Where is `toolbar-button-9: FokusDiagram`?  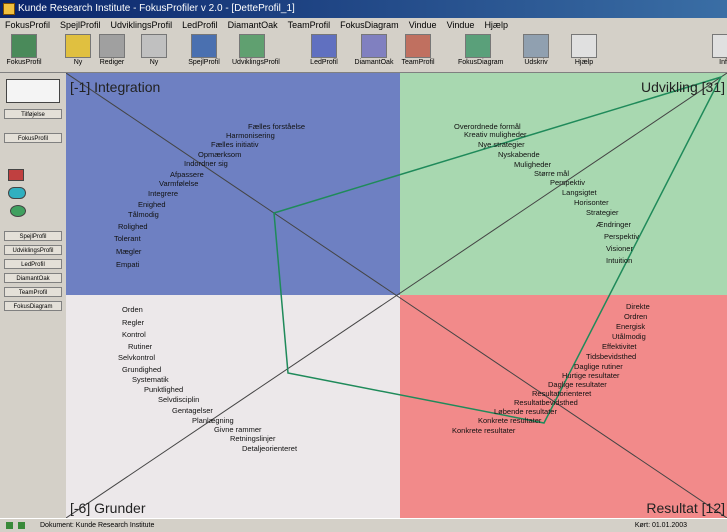
toolbar-button-9: FokusDiagram is located at coordinates (481, 52).